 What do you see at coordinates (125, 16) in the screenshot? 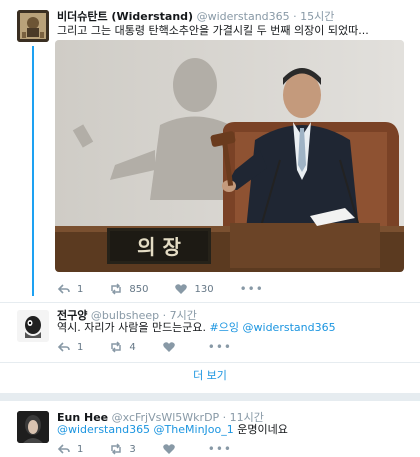
I see `author-name: 비더슈탄트 (Widerstand)` at bounding box center [125, 16].